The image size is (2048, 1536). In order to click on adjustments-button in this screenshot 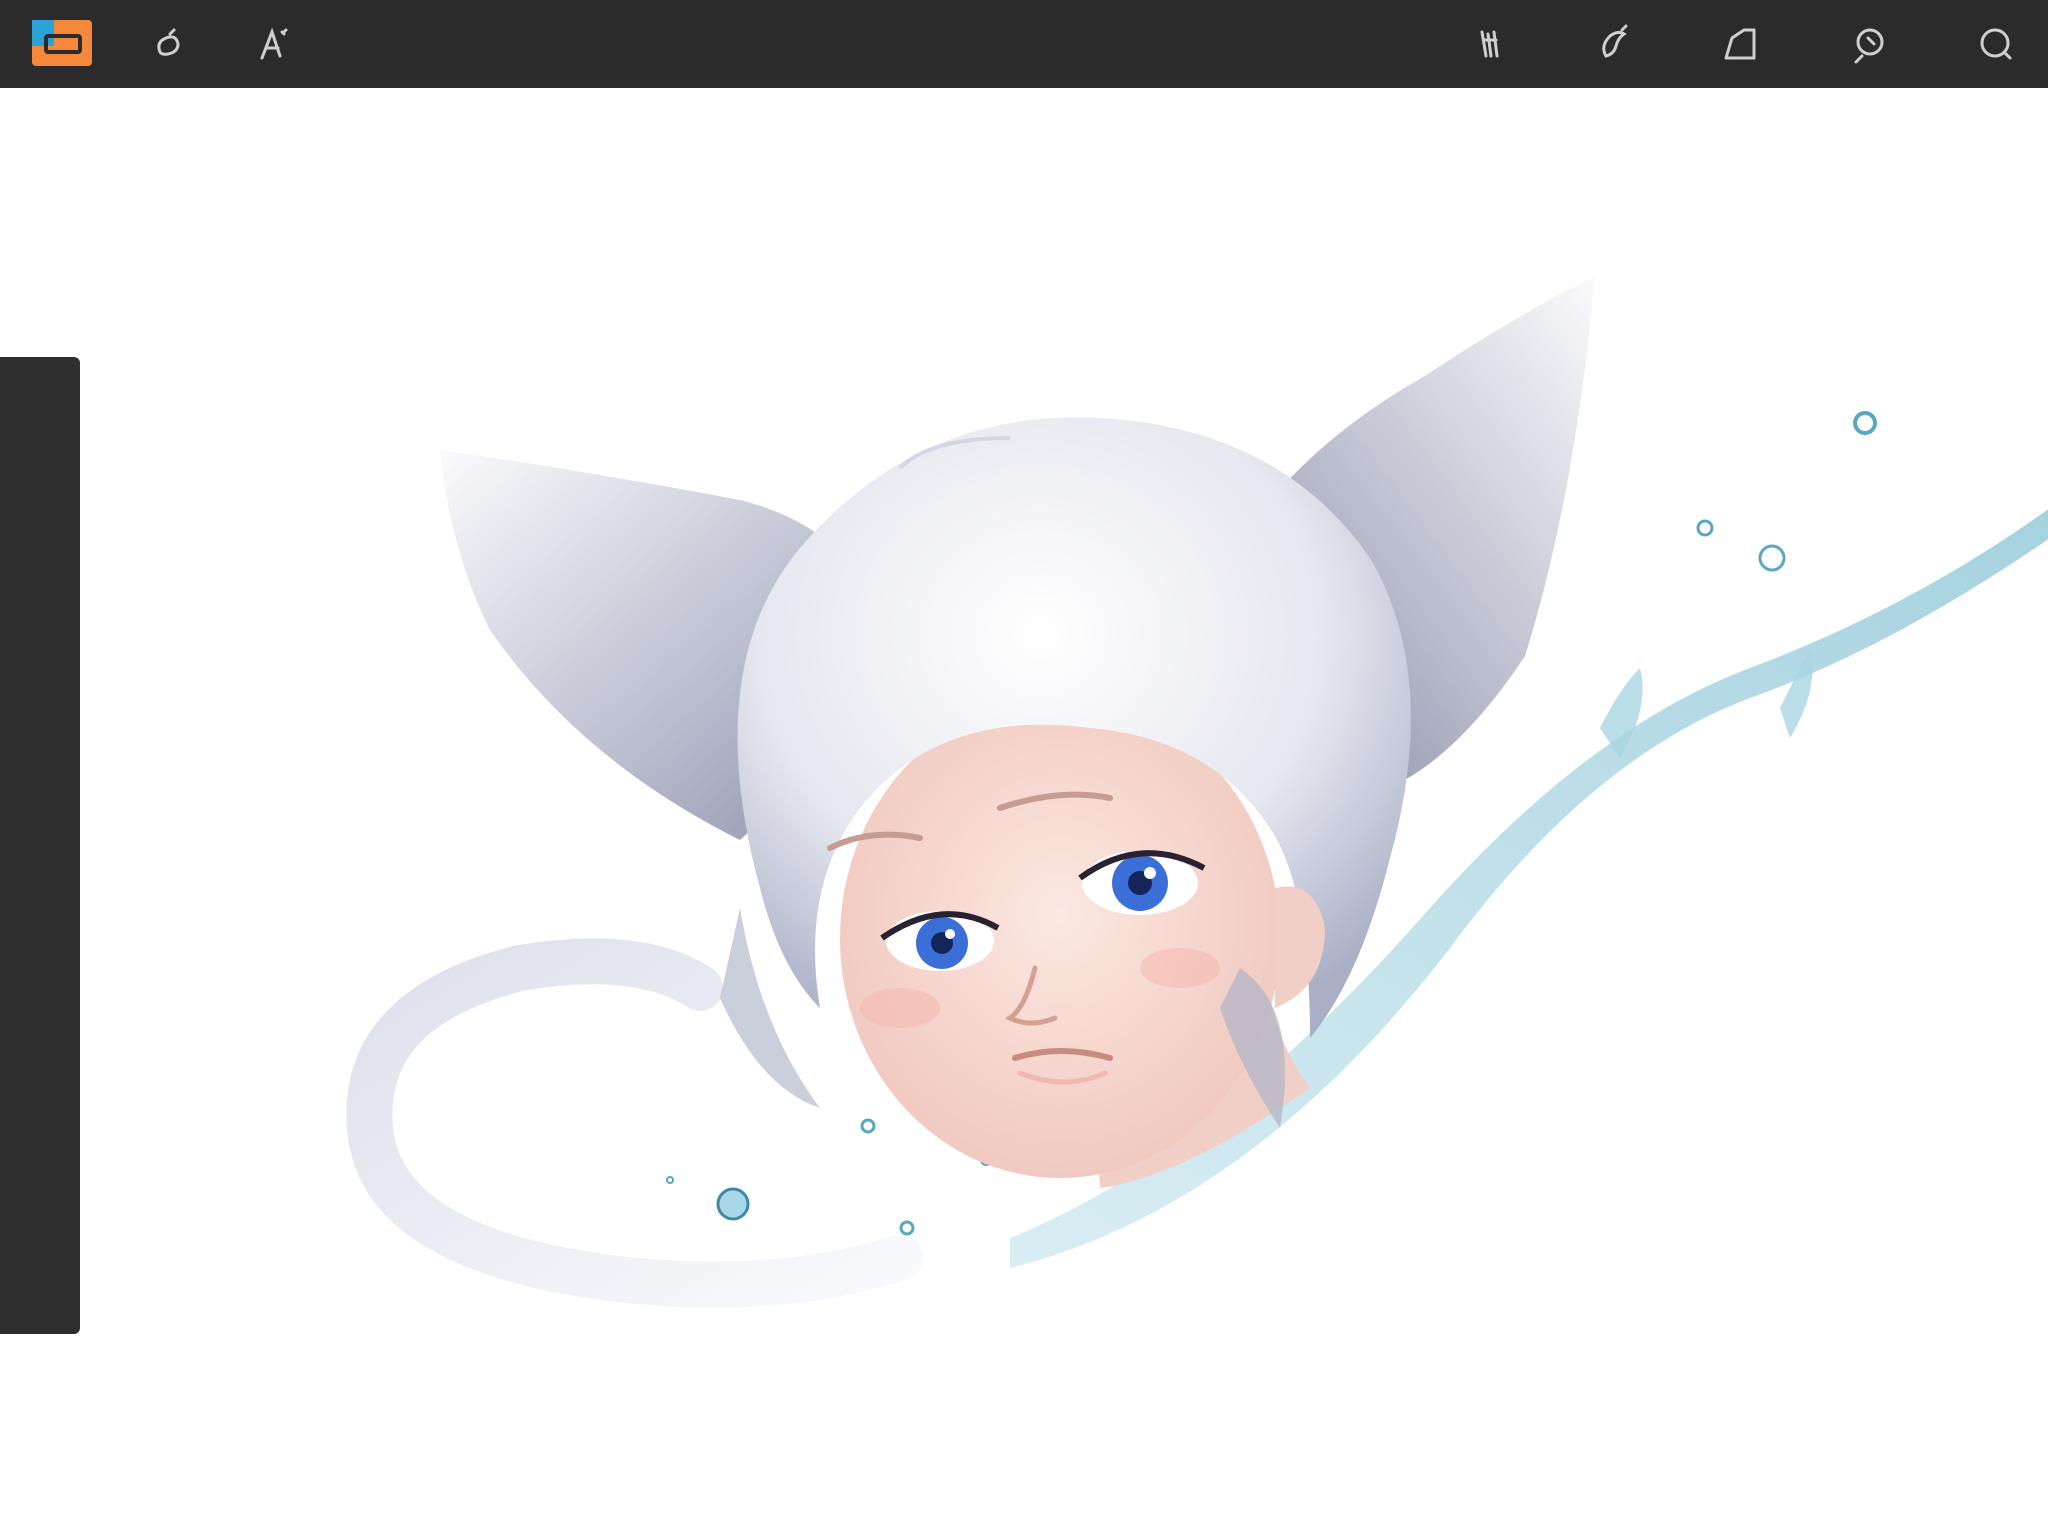, I will do `click(272, 44)`.